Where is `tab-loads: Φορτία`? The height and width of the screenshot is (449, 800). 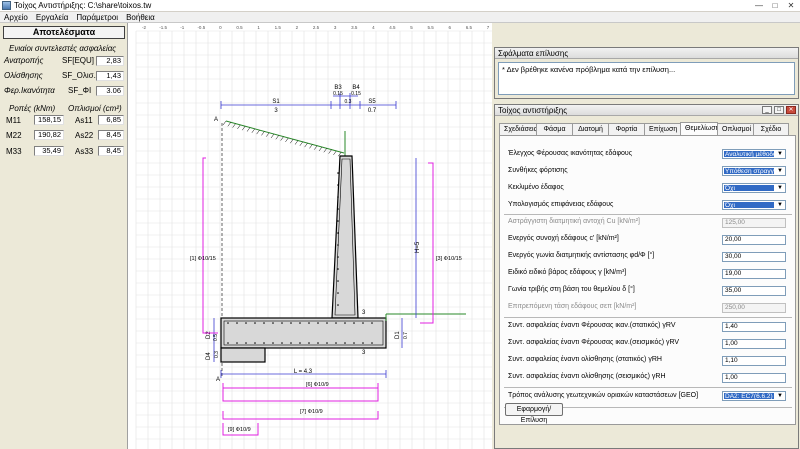
tab-loads: Φορτία is located at coordinates (626, 129).